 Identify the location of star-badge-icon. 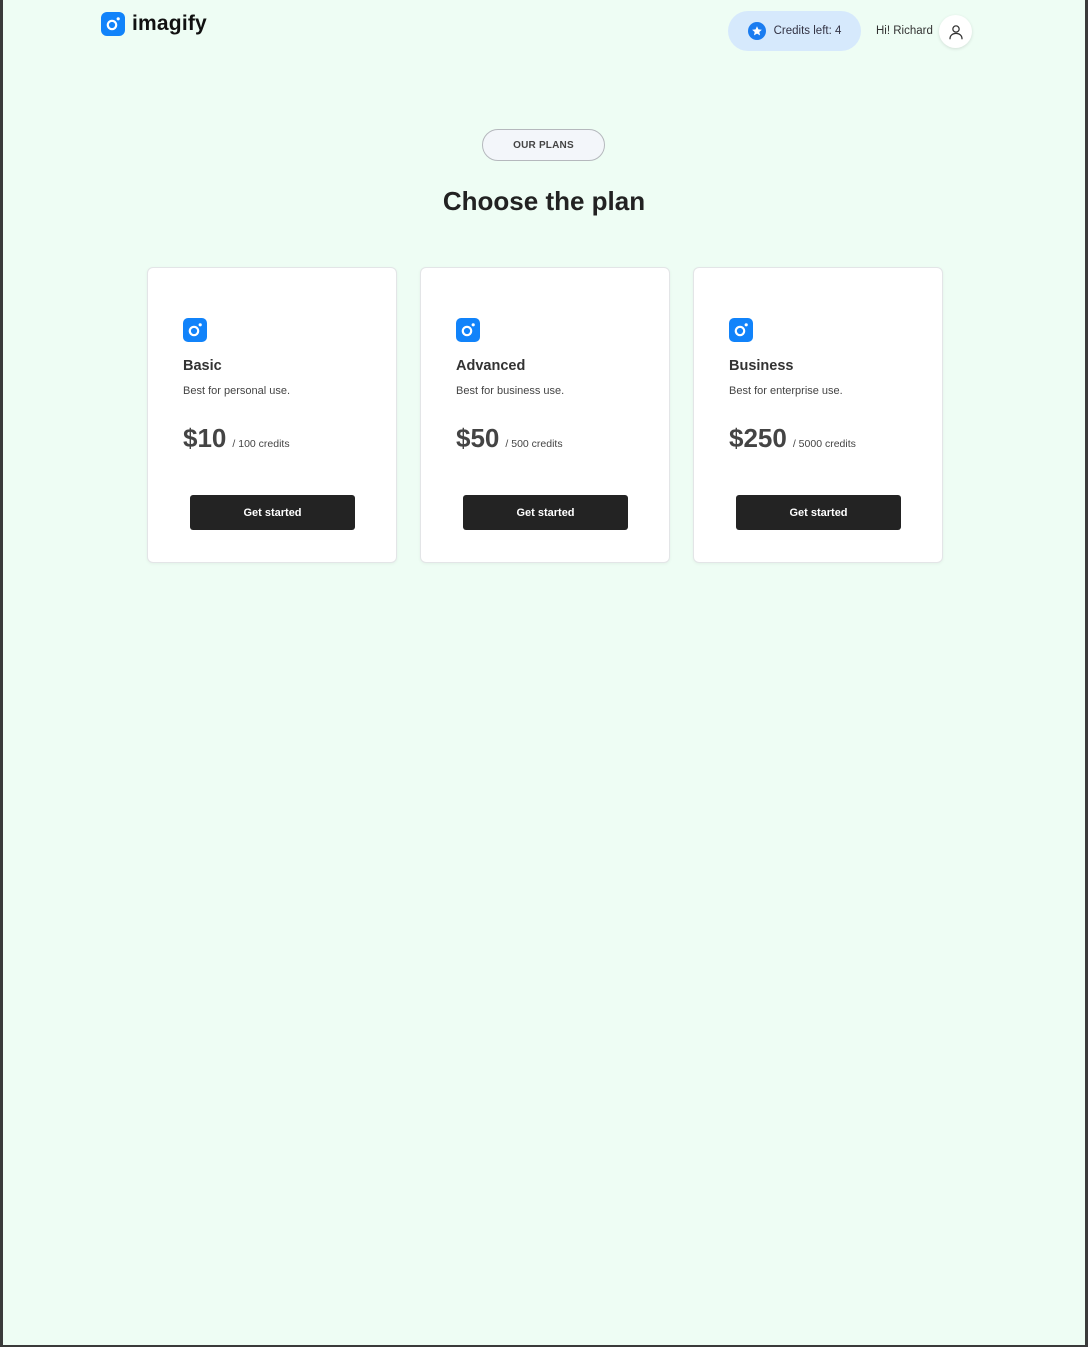
(756, 31).